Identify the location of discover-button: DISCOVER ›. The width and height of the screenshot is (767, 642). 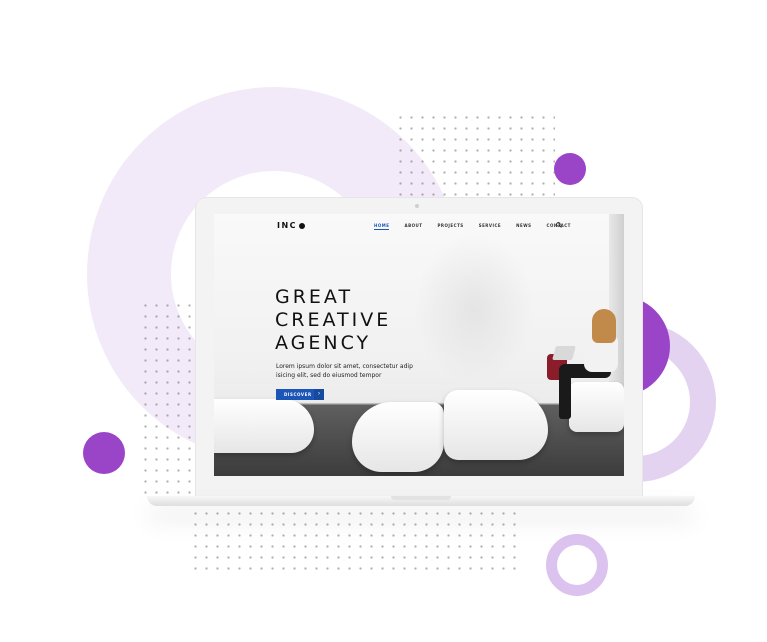
(300, 394).